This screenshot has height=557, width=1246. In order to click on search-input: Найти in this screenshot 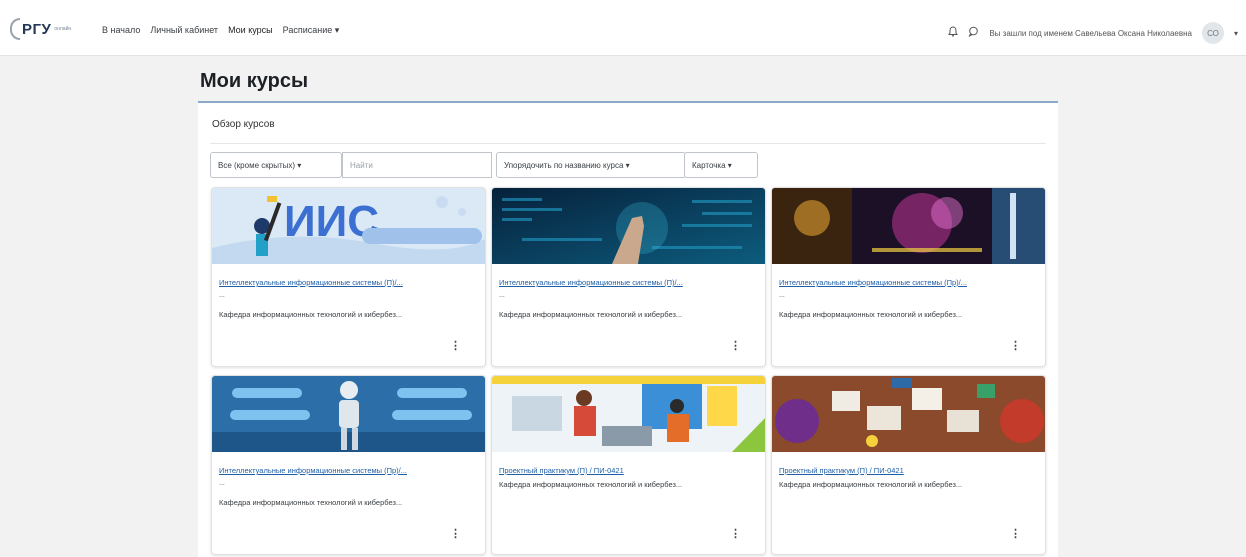, I will do `click(417, 165)`.